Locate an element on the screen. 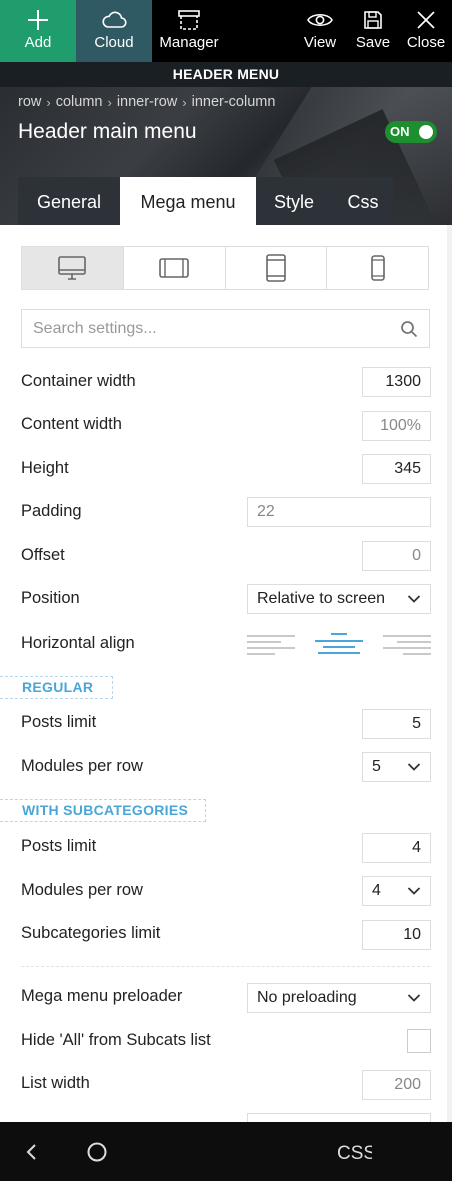 This screenshot has height=1181, width=452. device-tablet-portrait-button is located at coordinates (277, 268).